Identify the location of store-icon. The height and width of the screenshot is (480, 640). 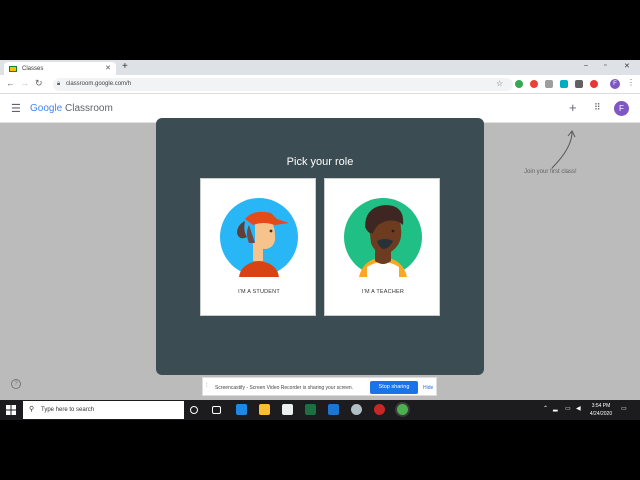
(287, 409).